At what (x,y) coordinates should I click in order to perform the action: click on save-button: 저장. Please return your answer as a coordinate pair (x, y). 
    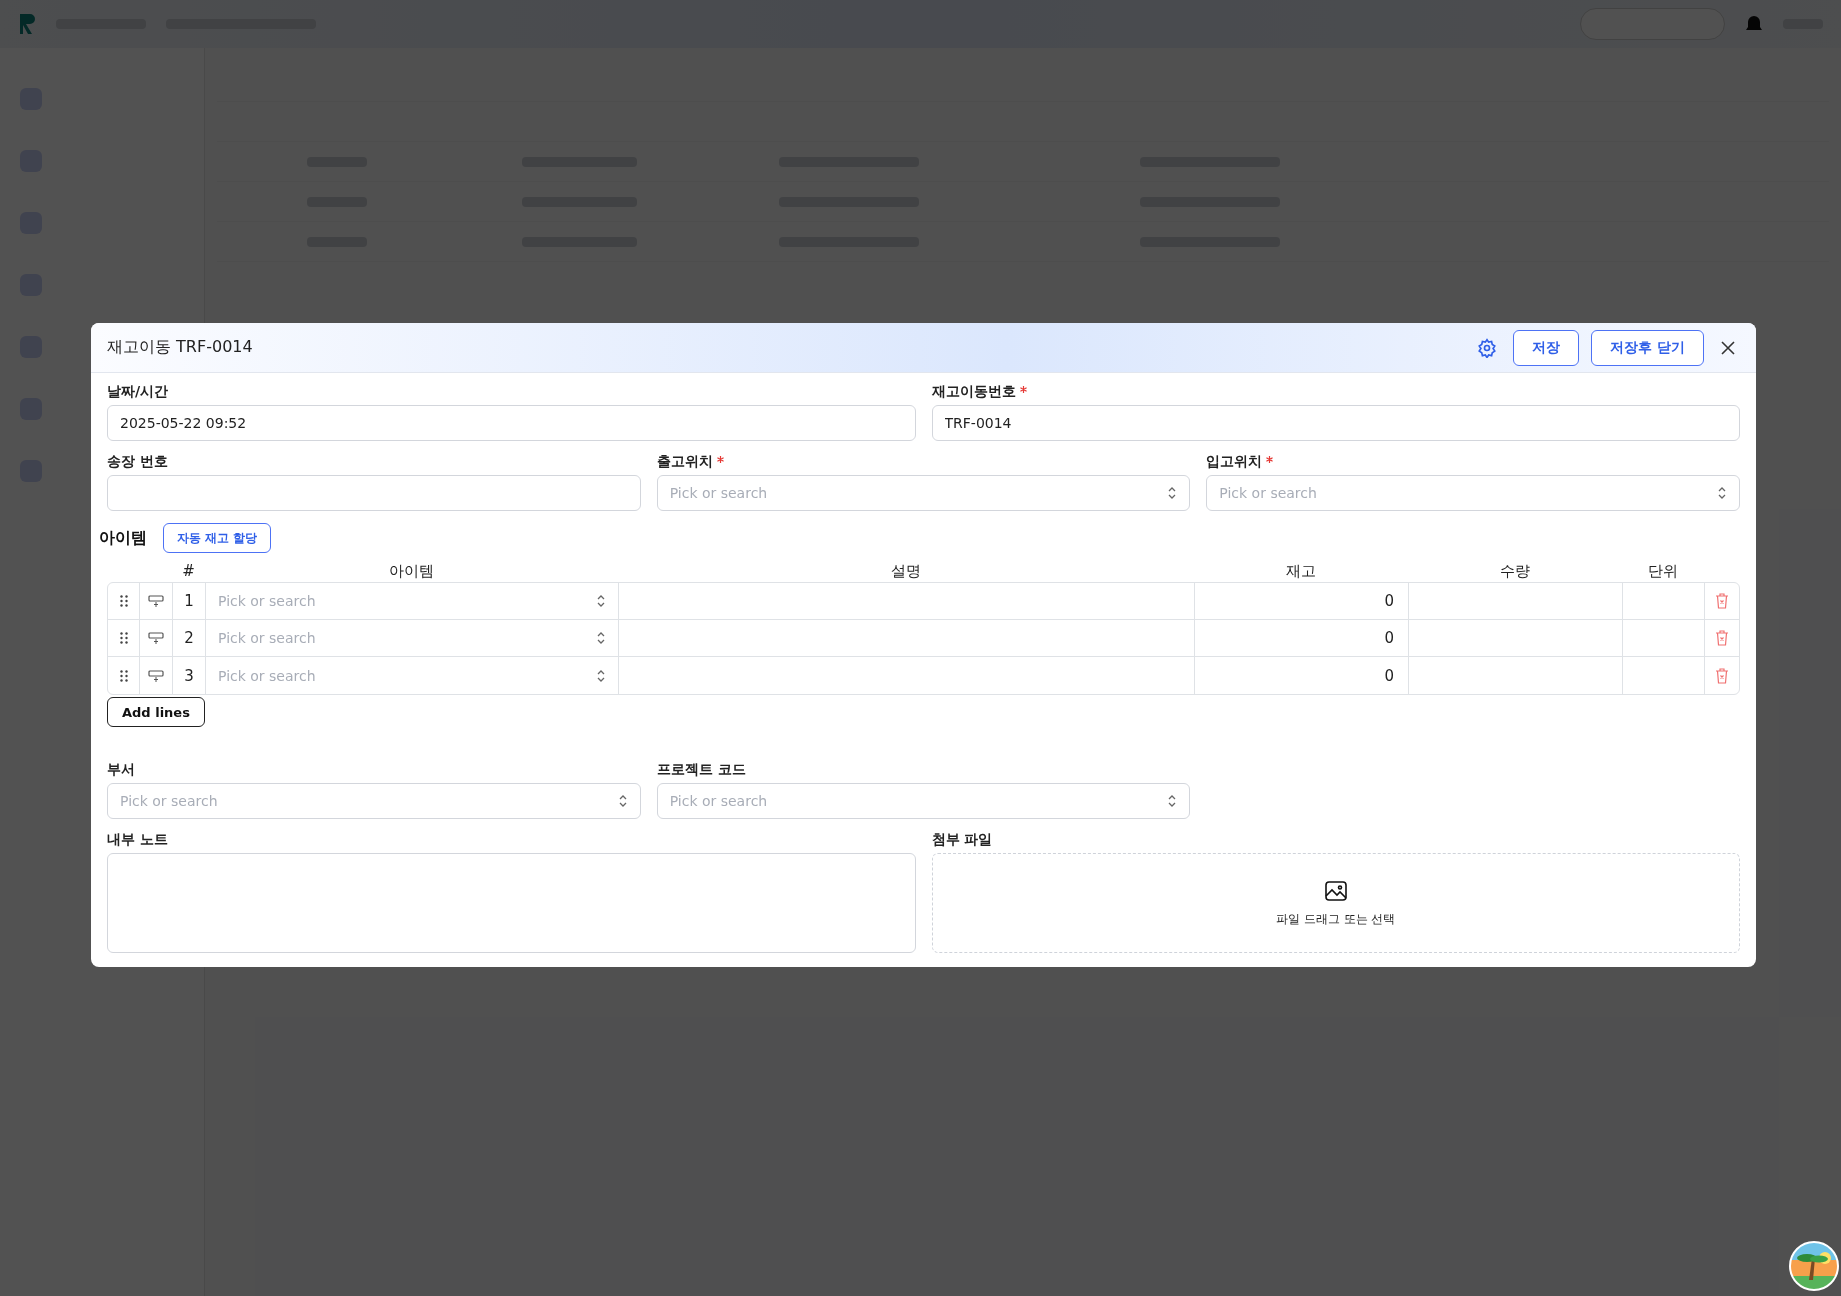
    Looking at the image, I should click on (1546, 347).